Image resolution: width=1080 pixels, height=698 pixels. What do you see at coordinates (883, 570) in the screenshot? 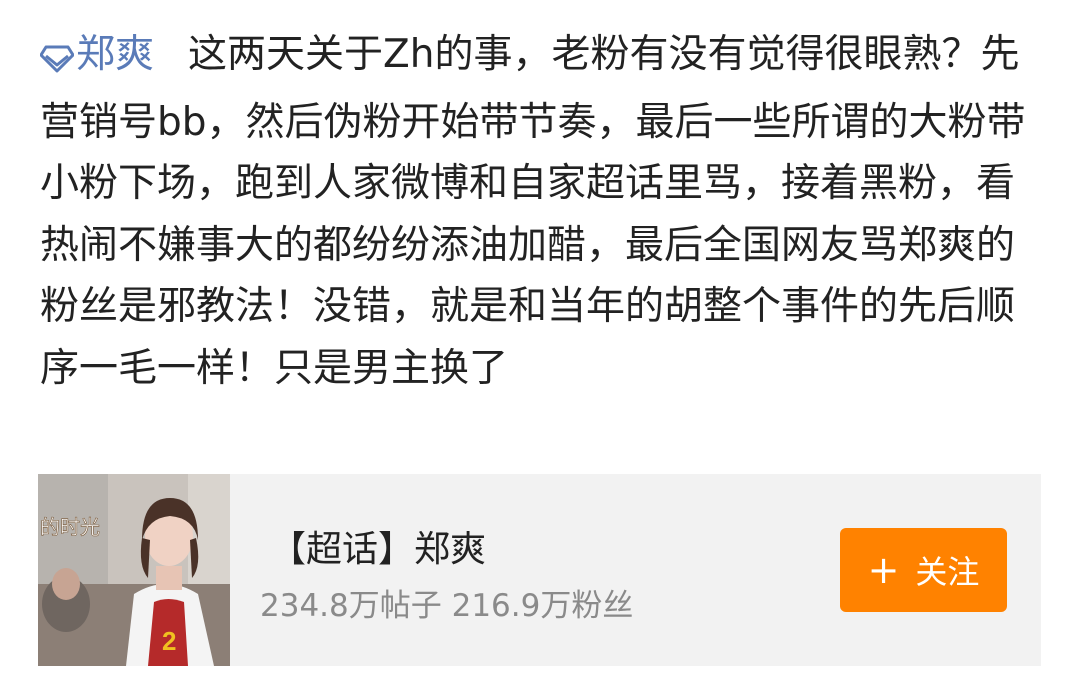
I see `plus-icon: +` at bounding box center [883, 570].